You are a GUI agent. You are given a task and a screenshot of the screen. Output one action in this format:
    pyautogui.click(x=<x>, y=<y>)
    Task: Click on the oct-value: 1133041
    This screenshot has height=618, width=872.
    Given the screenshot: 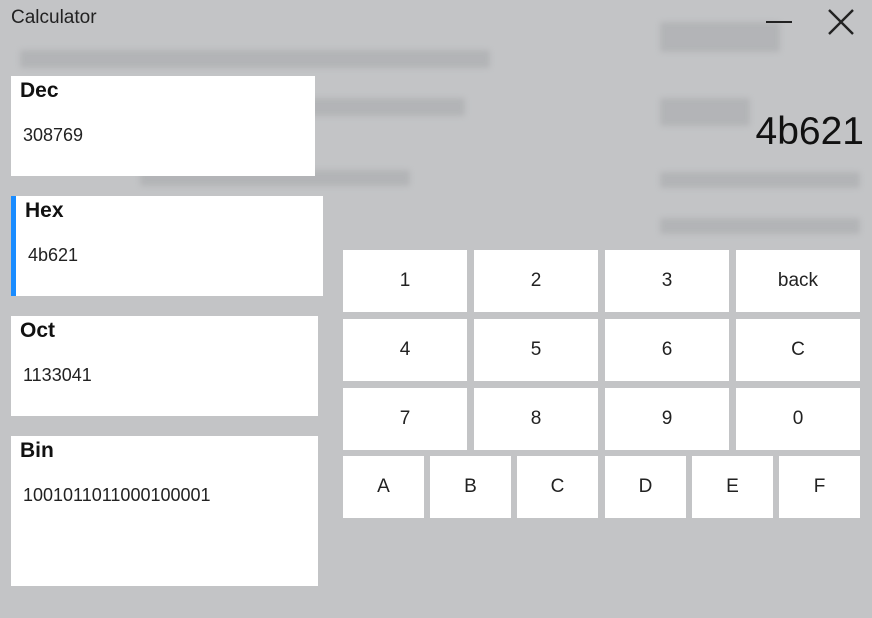 What is the action you would take?
    pyautogui.click(x=57, y=375)
    